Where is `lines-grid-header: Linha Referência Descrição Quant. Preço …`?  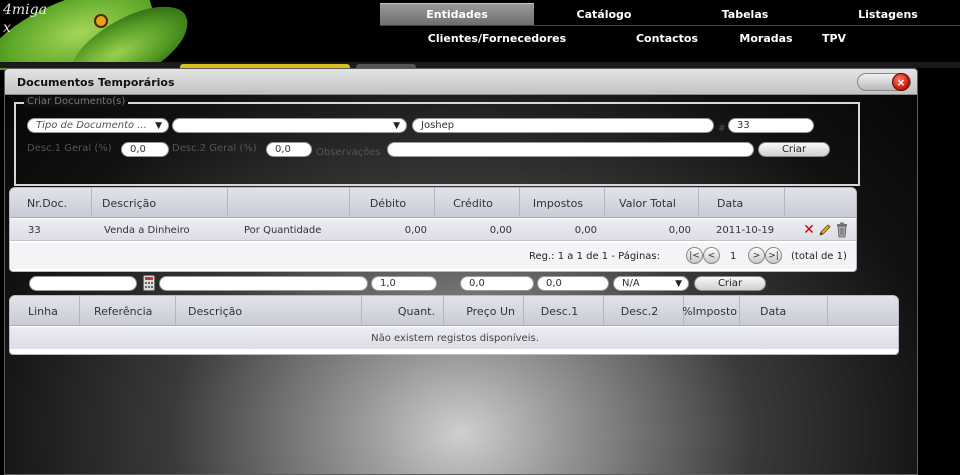
lines-grid-header: Linha Referência Descrição Quant. Preço … is located at coordinates (454, 311).